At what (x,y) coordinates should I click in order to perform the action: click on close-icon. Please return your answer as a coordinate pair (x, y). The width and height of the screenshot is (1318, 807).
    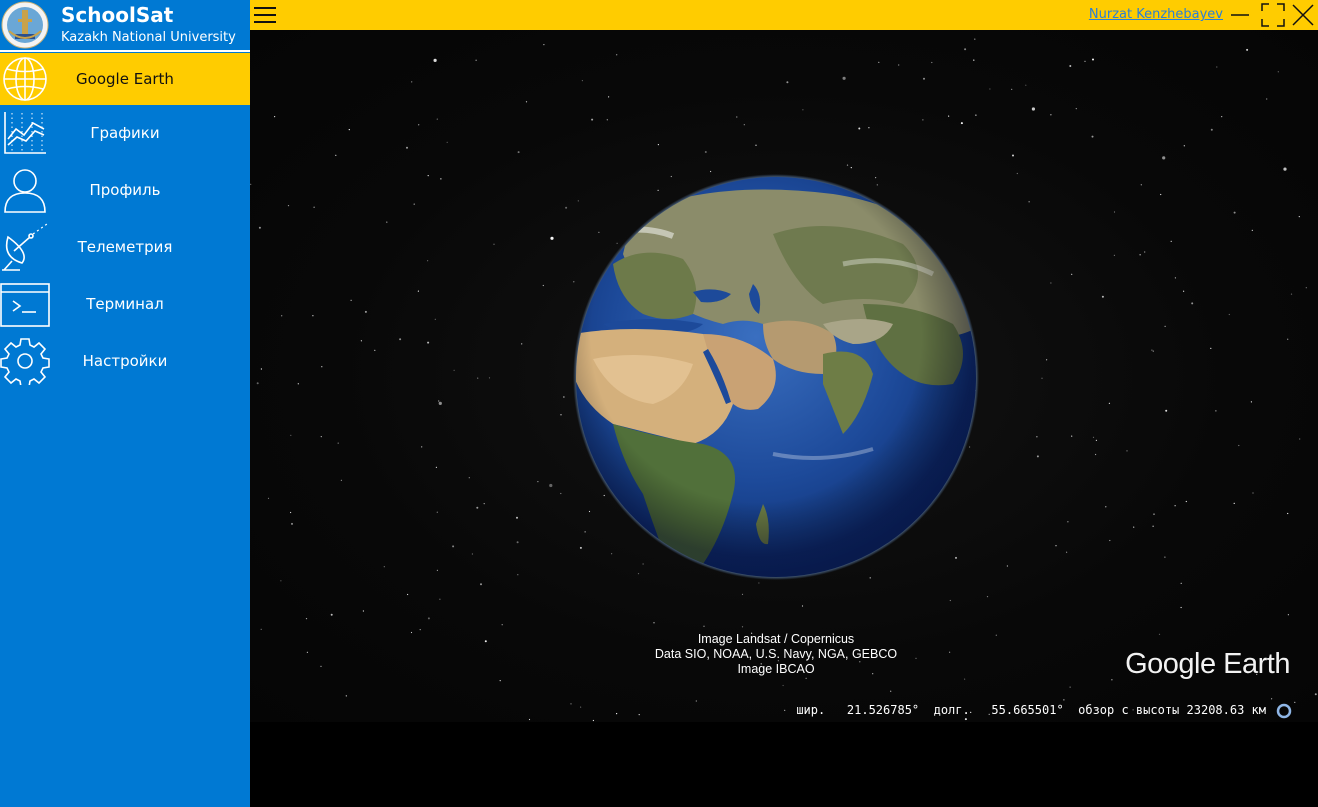
    Looking at the image, I should click on (1303, 15).